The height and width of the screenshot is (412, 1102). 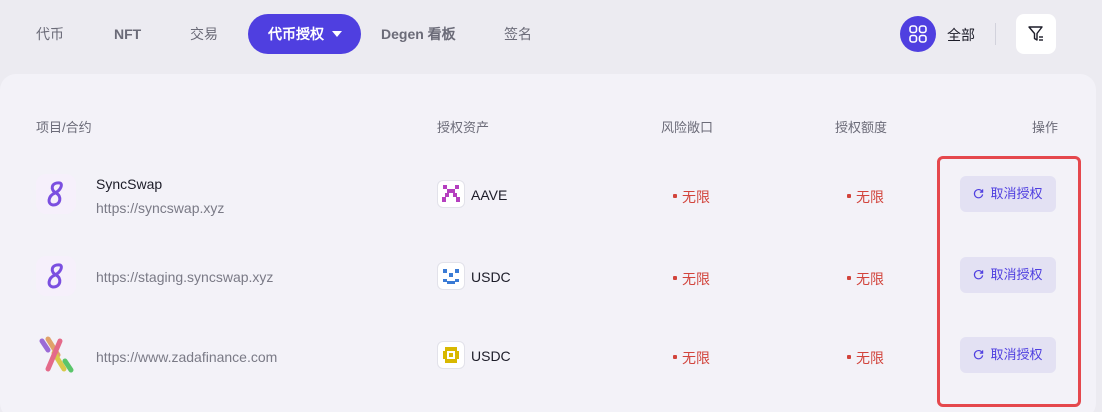 I want to click on header-asset: 授权资产, so click(x=463, y=127).